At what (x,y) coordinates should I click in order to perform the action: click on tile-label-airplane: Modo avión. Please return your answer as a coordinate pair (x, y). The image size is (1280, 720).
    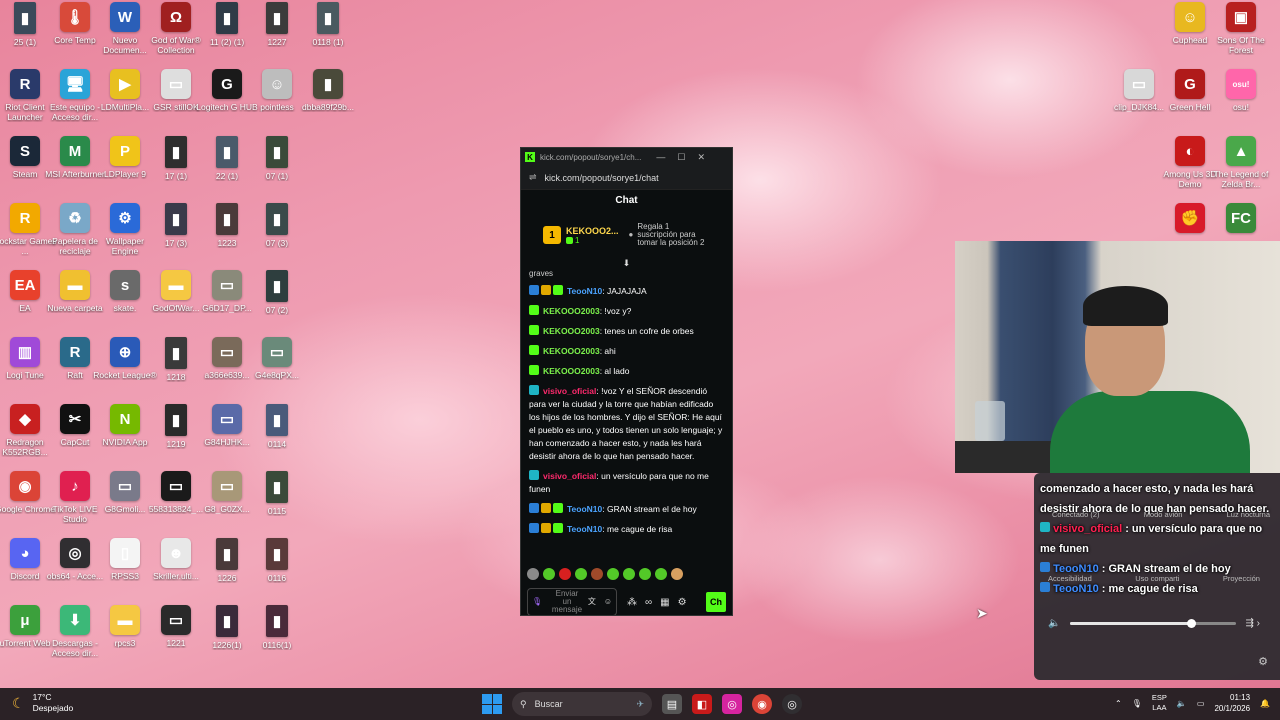
    Looking at the image, I should click on (1163, 514).